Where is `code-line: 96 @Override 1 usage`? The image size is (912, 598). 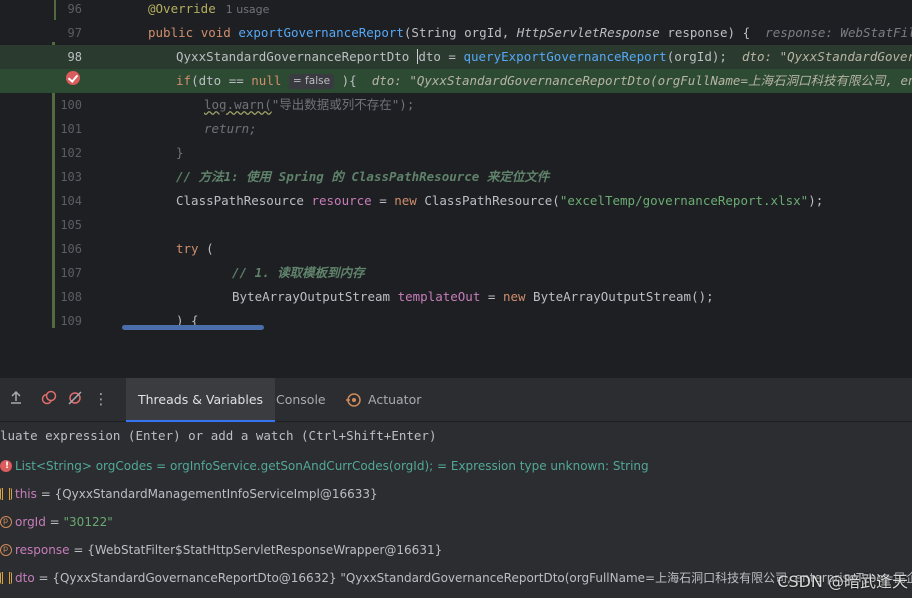
code-line: 96 @Override 1 usage is located at coordinates (456, 10).